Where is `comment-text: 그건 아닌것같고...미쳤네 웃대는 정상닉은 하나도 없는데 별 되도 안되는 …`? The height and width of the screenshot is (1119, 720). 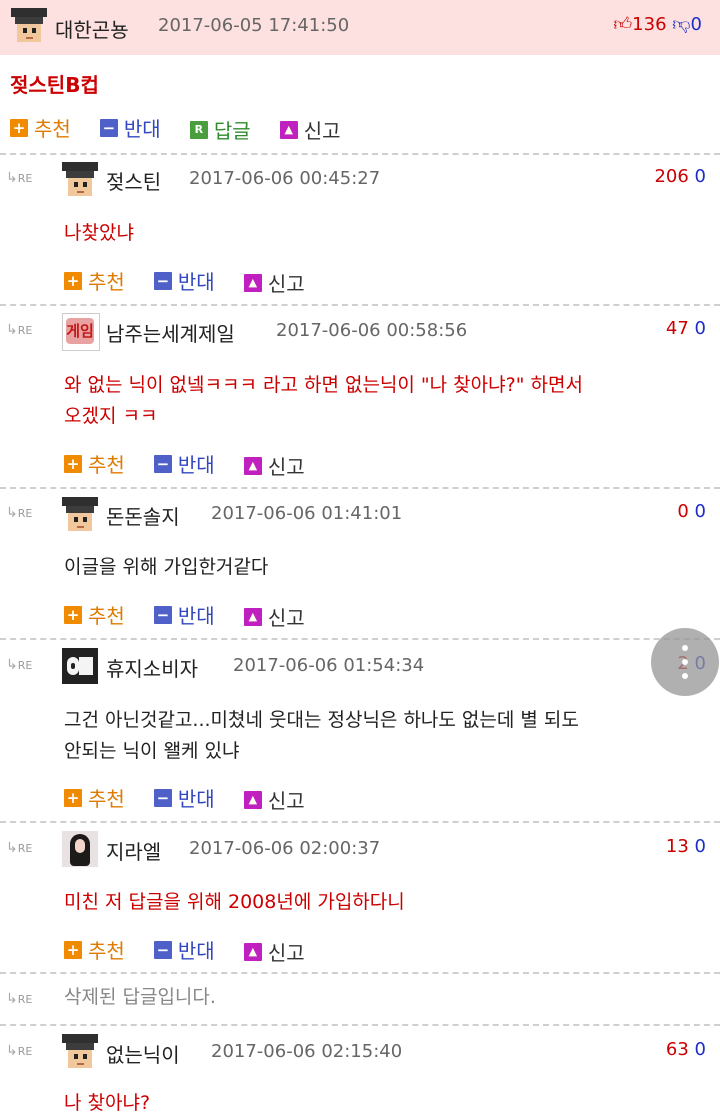
comment-text: 그건 아닌것같고...미쳤네 웃대는 정상닉은 하나도 없는데 별 되도 안되는 … is located at coordinates (321, 735).